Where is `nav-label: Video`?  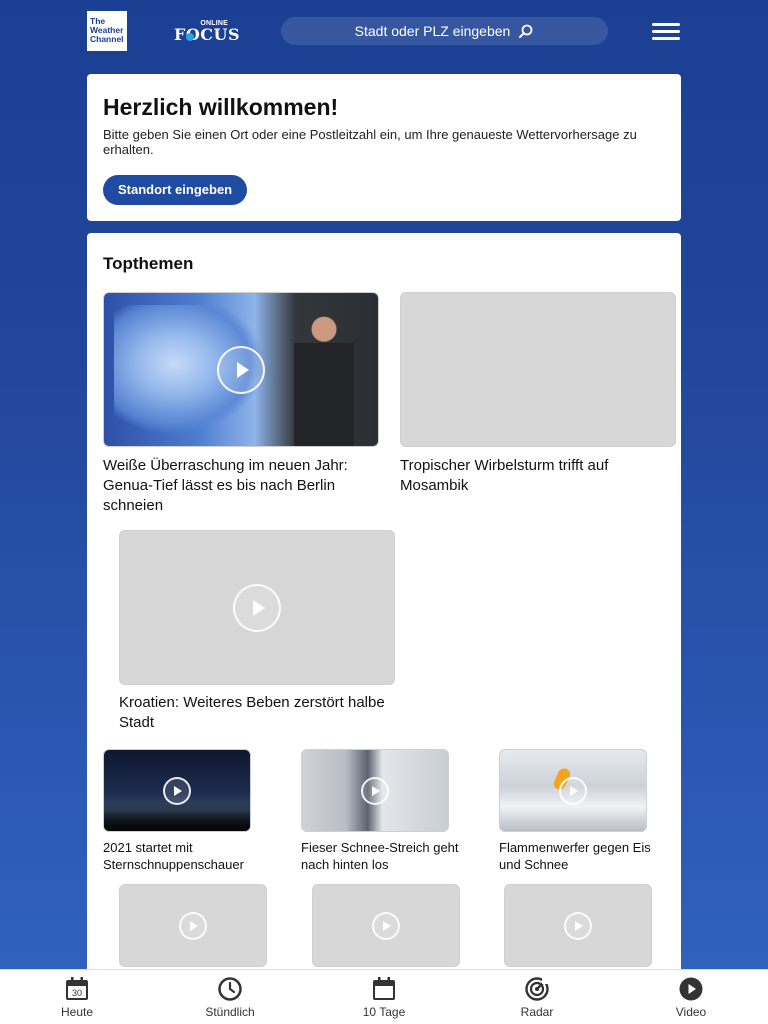 nav-label: Video is located at coordinates (691, 1012).